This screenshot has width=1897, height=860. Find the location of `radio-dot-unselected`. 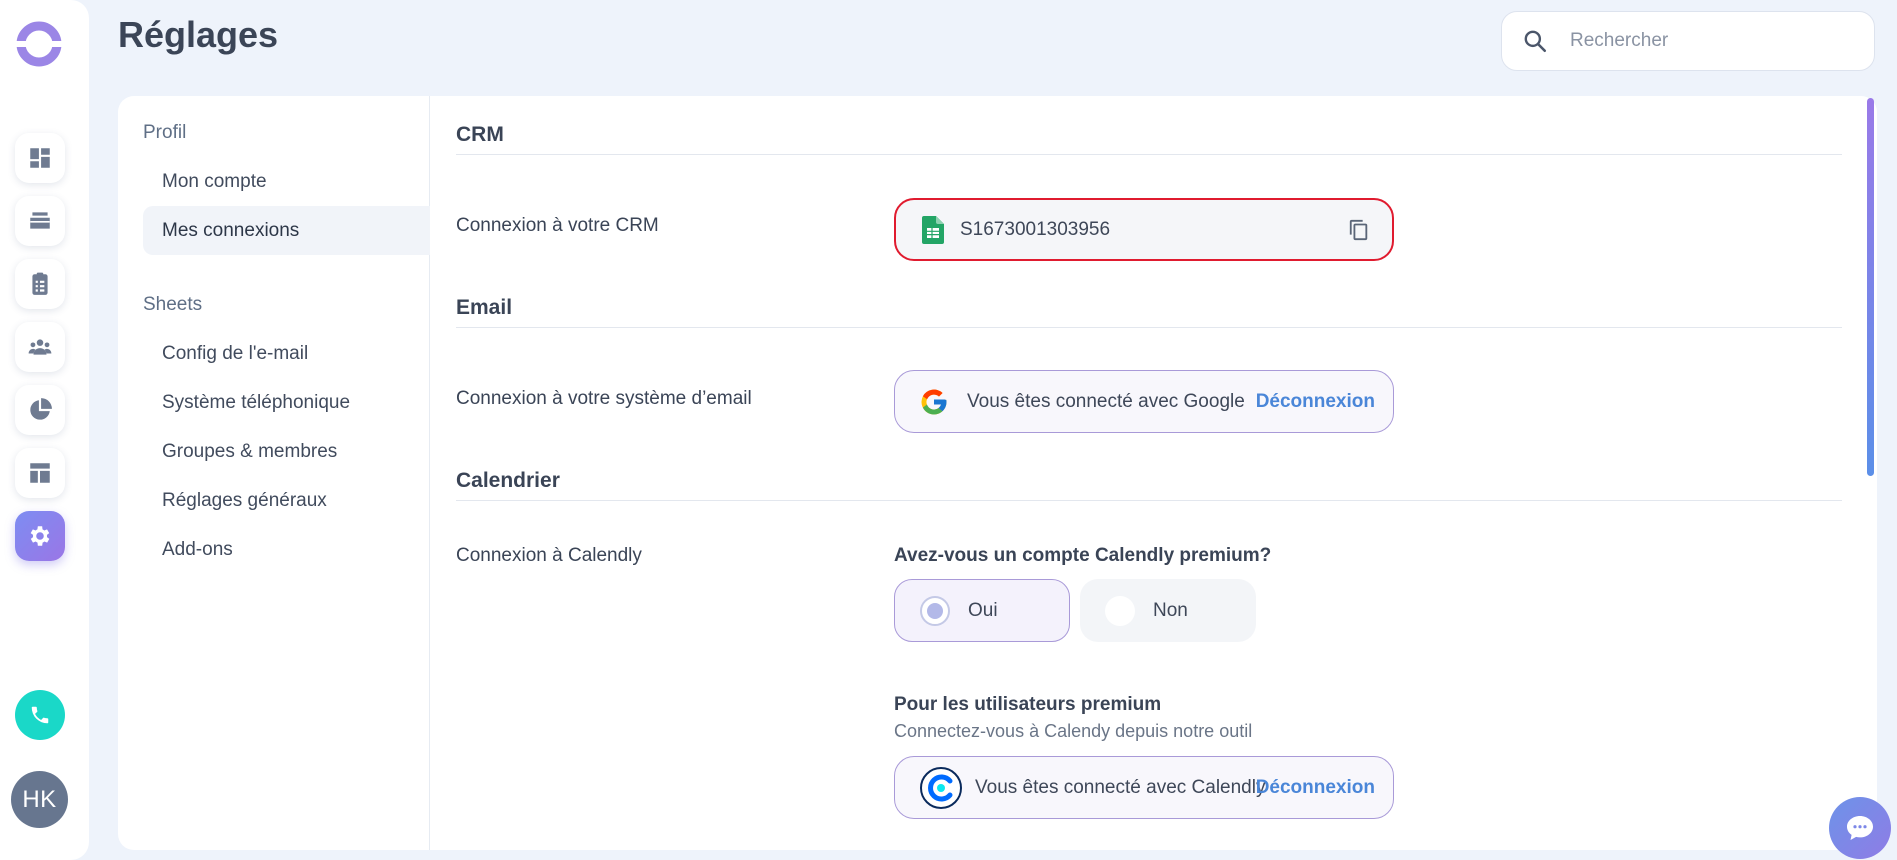

radio-dot-unselected is located at coordinates (1120, 610).